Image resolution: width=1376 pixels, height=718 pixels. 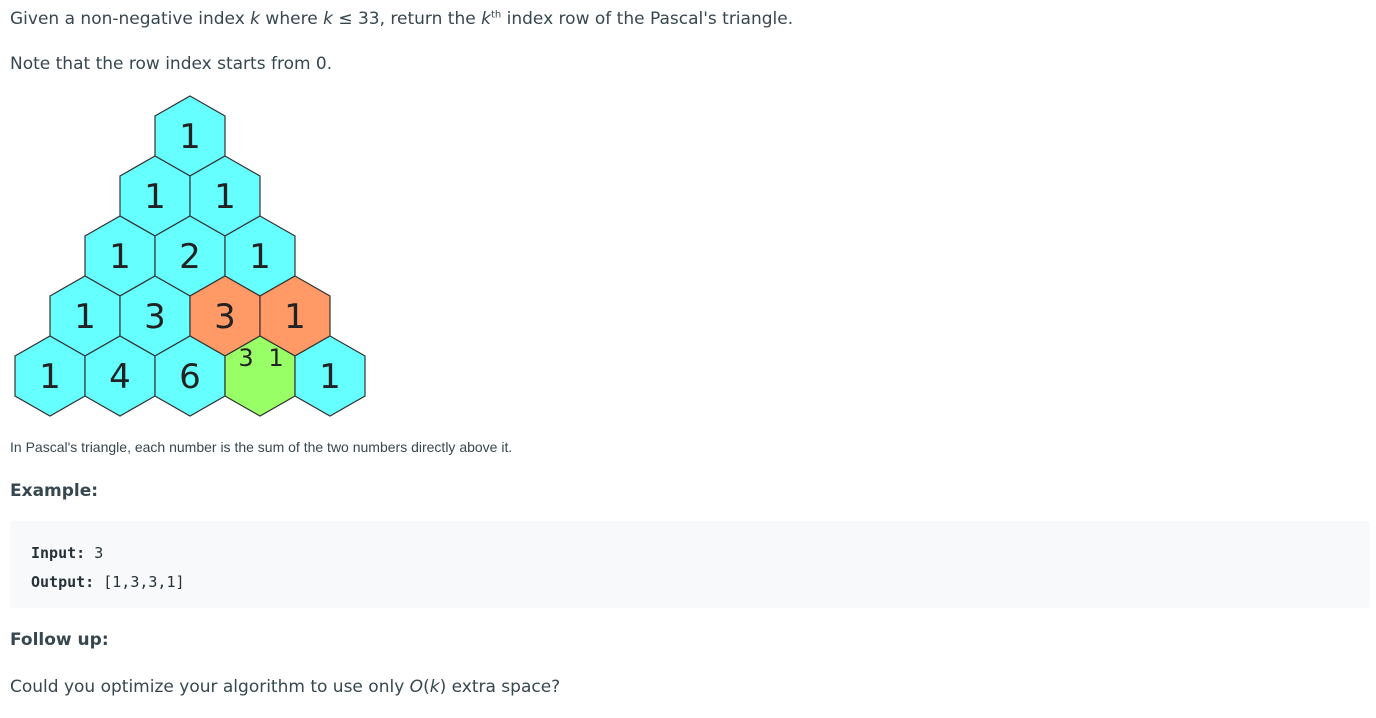 I want to click on triangle-value-r2-c0: 1, so click(x=120, y=257).